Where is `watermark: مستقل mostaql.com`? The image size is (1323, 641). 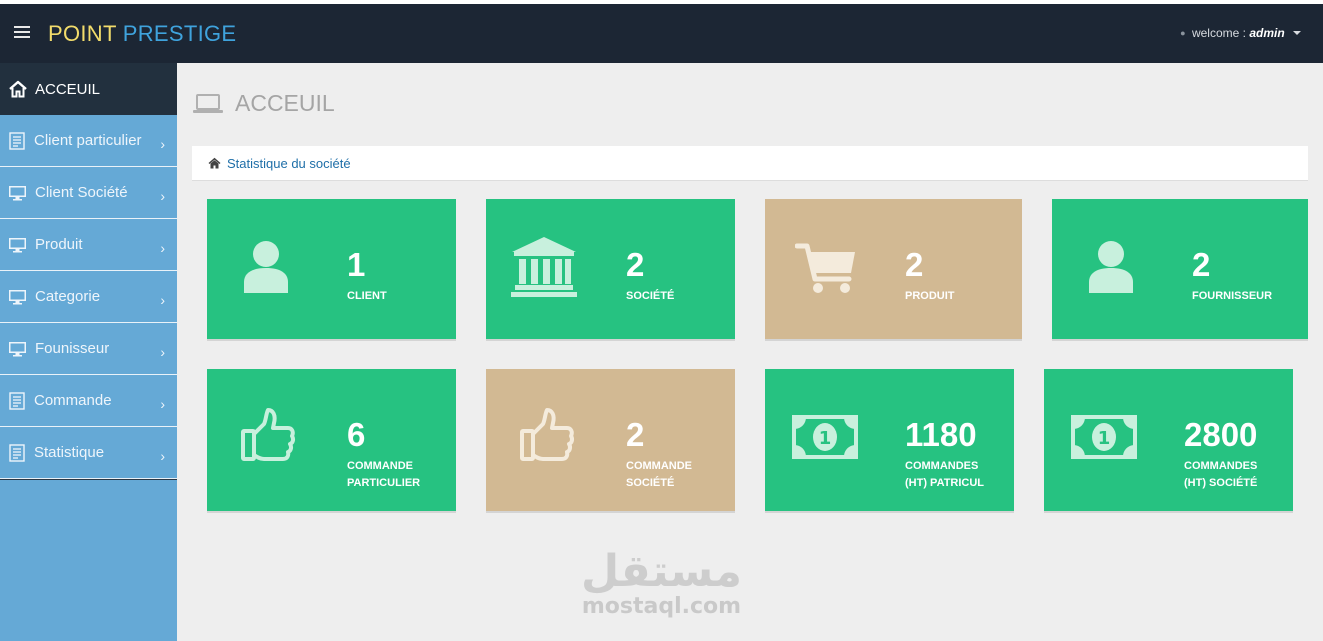
watermark: مستقل mostaql.com is located at coordinates (661, 583).